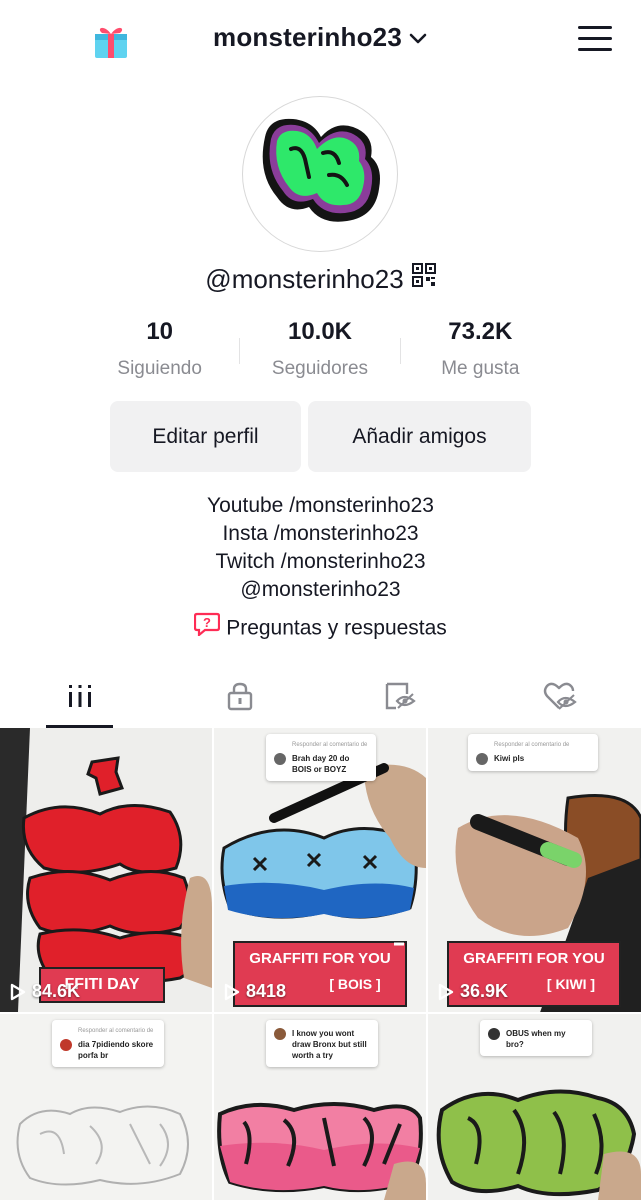  What do you see at coordinates (205, 436) in the screenshot?
I see `edit-profile-button: Editar perfil` at bounding box center [205, 436].